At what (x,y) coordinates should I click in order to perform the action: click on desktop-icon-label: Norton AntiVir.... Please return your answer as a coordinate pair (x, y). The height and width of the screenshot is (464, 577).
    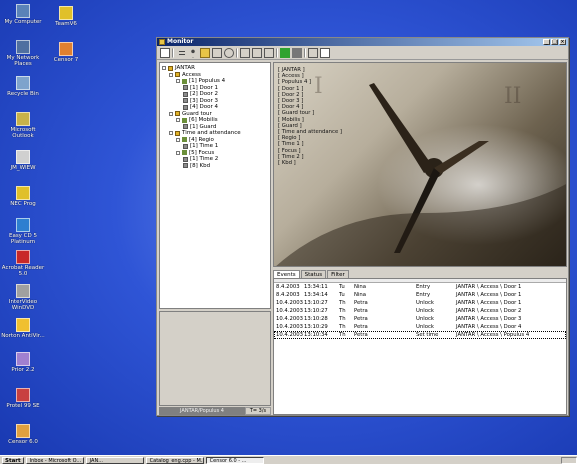
    Looking at the image, I should click on (23, 336).